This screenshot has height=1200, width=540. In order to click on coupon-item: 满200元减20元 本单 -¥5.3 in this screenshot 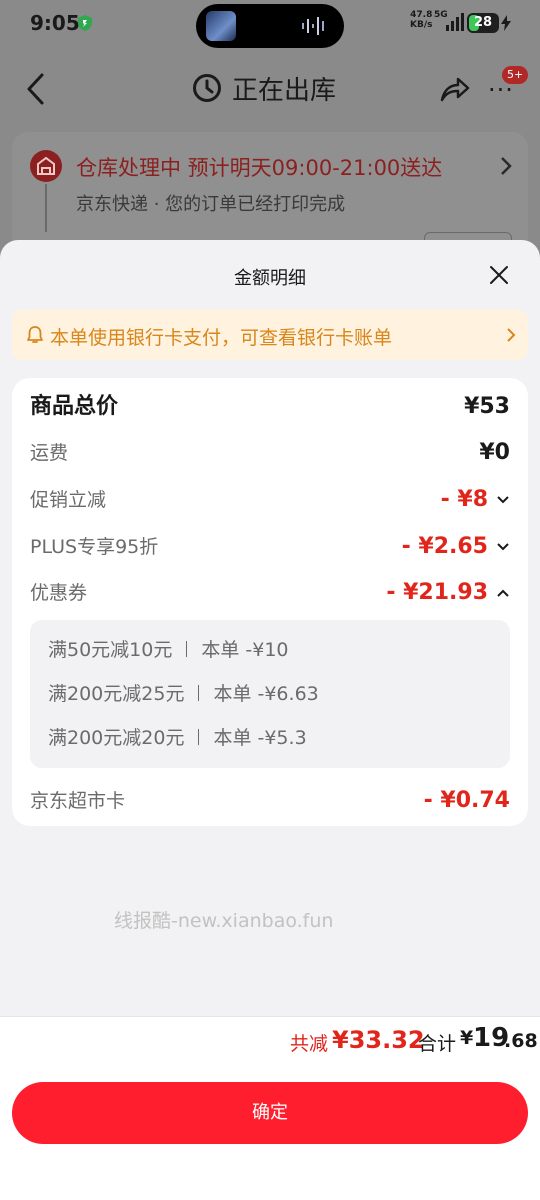, I will do `click(177, 738)`.